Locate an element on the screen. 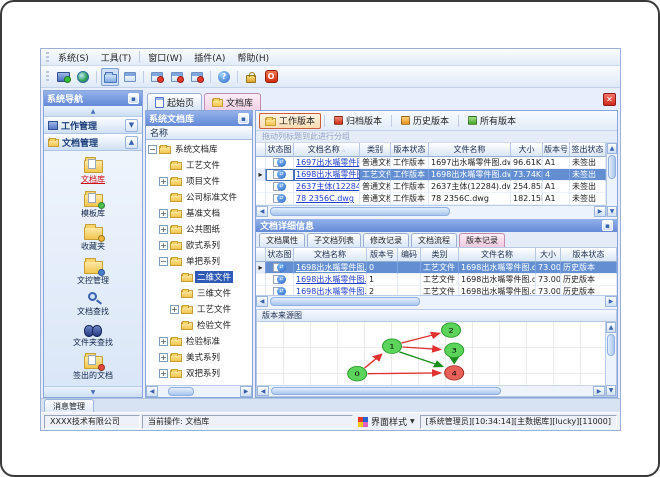  globe-icon is located at coordinates (83, 77).